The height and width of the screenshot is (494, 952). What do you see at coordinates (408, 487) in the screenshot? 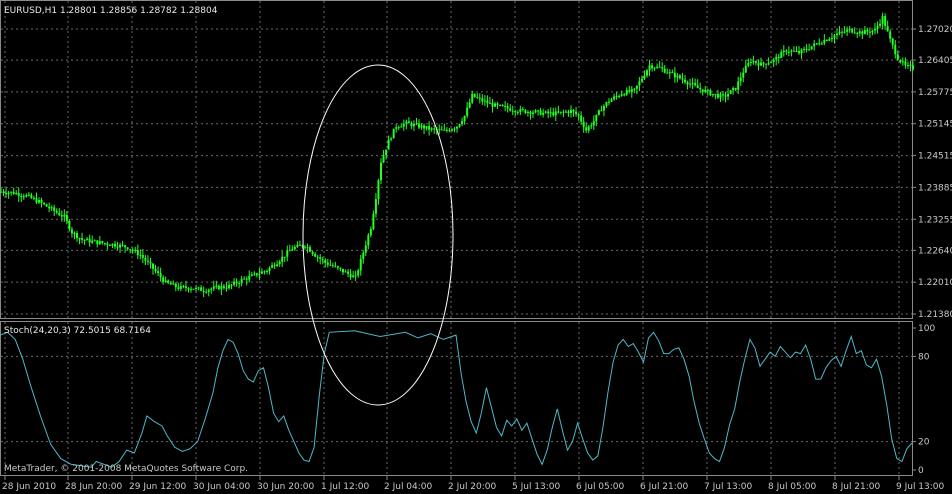
I see `time-tick-label: 2 Jul 04:00` at bounding box center [408, 487].